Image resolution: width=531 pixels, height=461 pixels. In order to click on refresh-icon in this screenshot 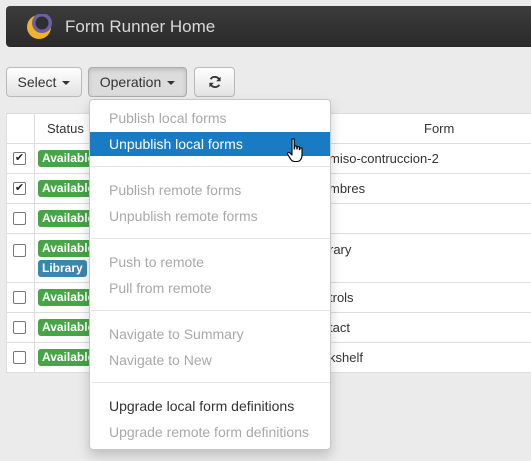, I will do `click(214, 82)`.